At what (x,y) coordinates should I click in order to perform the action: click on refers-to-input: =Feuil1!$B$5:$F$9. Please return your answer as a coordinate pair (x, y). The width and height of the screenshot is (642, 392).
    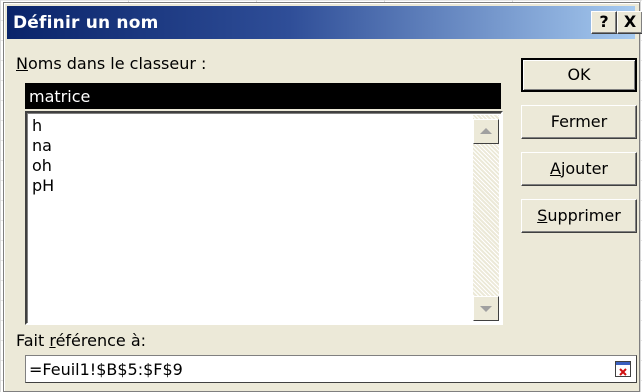
    Looking at the image, I should click on (331, 369).